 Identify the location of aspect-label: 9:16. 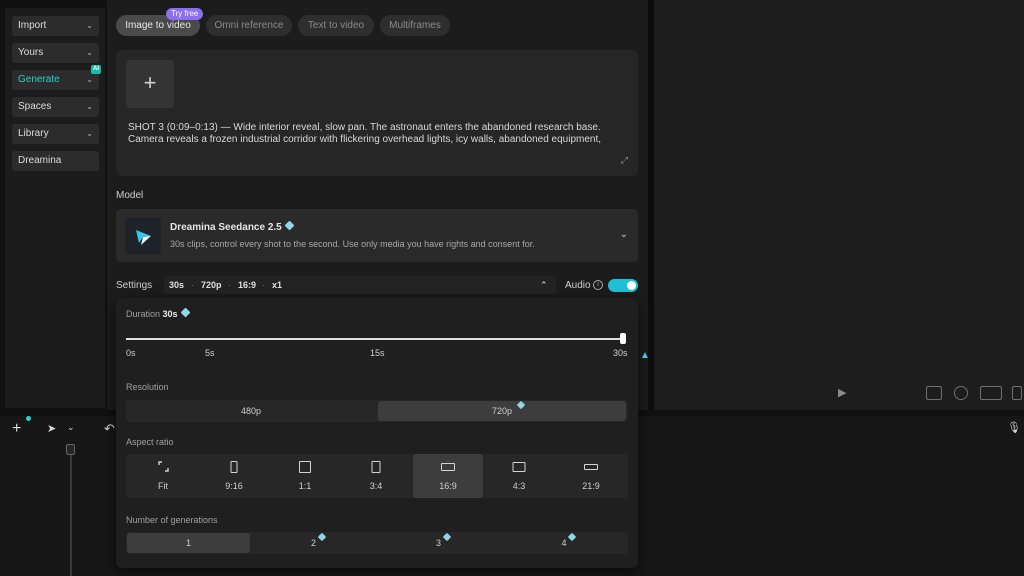
(234, 486).